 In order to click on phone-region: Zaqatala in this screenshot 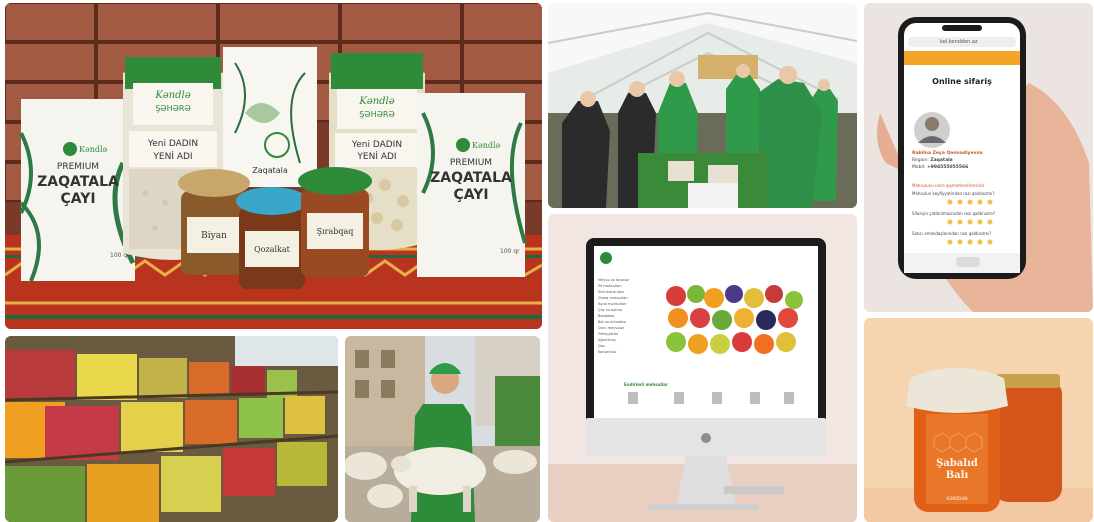, I will do `click(941, 160)`.